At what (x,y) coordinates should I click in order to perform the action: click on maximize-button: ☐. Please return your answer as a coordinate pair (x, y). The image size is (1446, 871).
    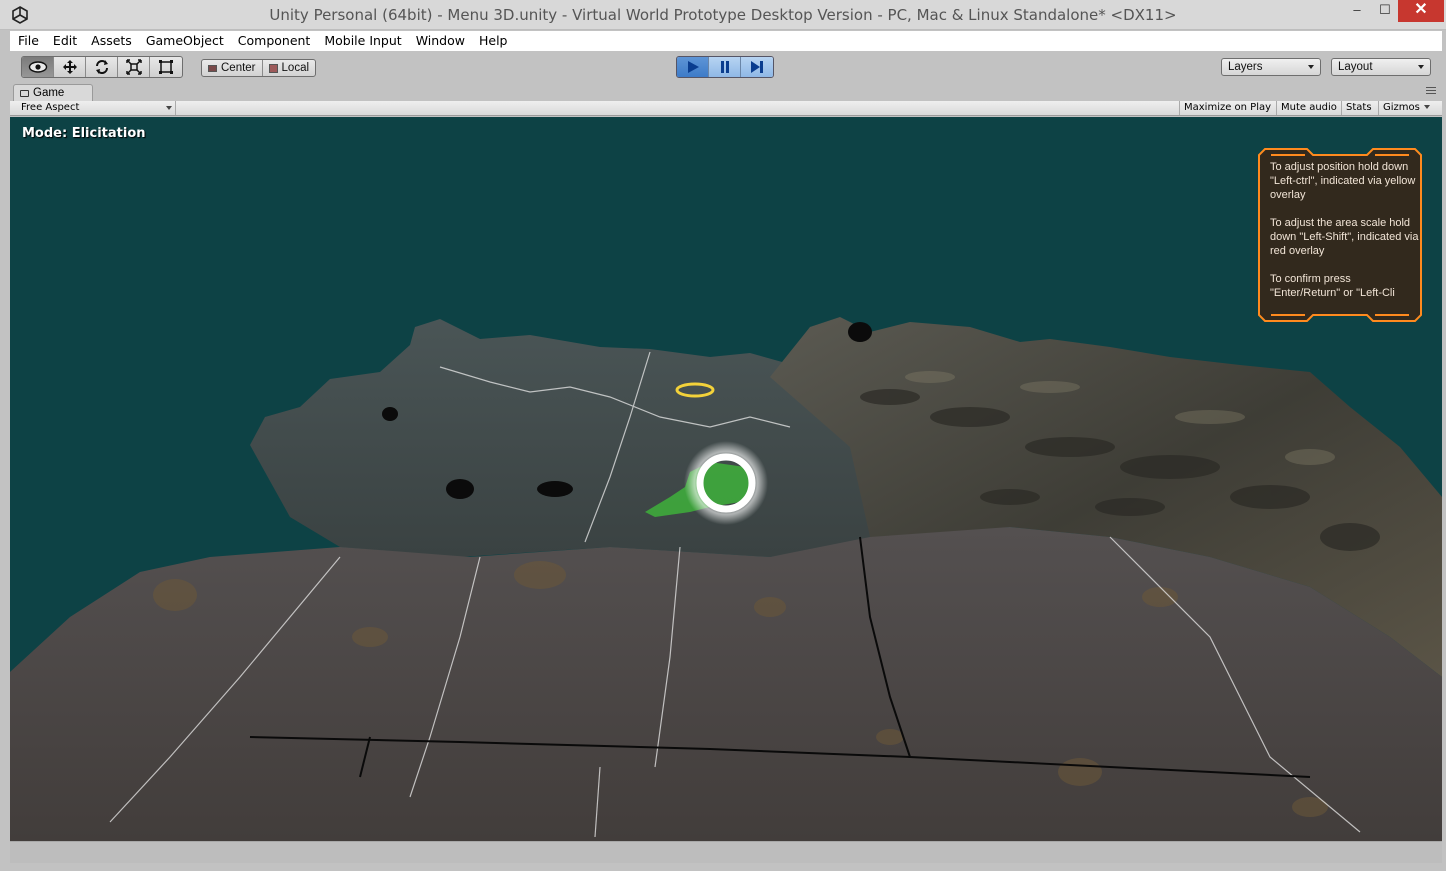
    Looking at the image, I should click on (1385, 11).